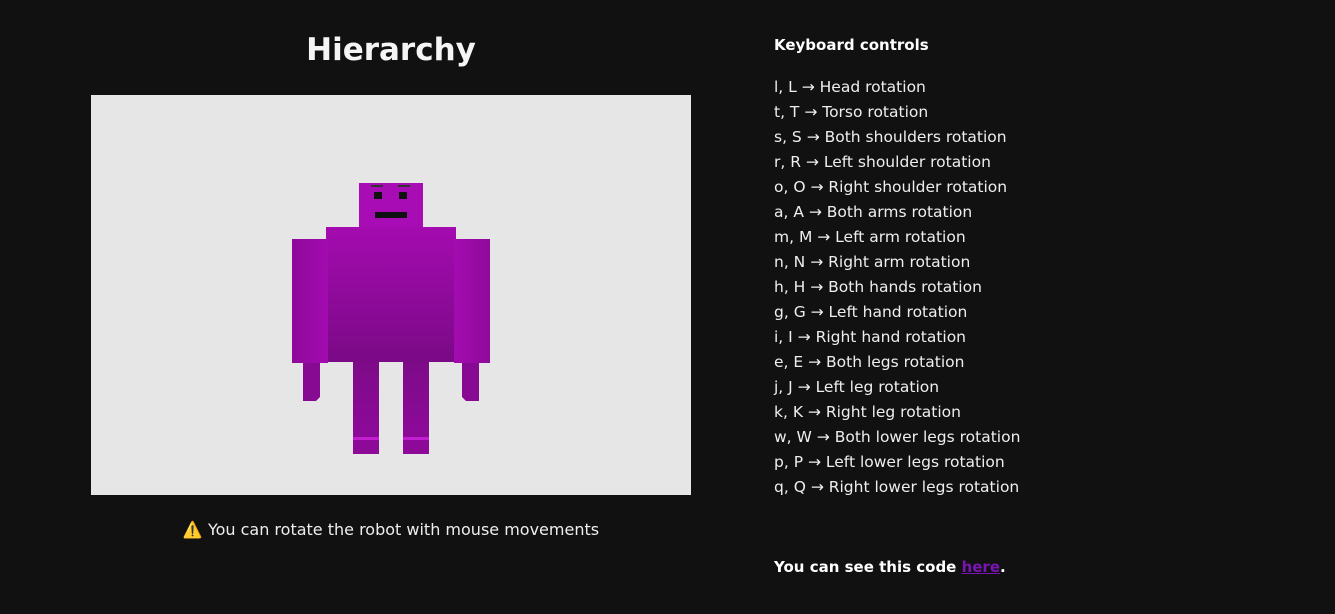 This screenshot has height=614, width=1335. I want to click on robot-head, so click(391, 206).